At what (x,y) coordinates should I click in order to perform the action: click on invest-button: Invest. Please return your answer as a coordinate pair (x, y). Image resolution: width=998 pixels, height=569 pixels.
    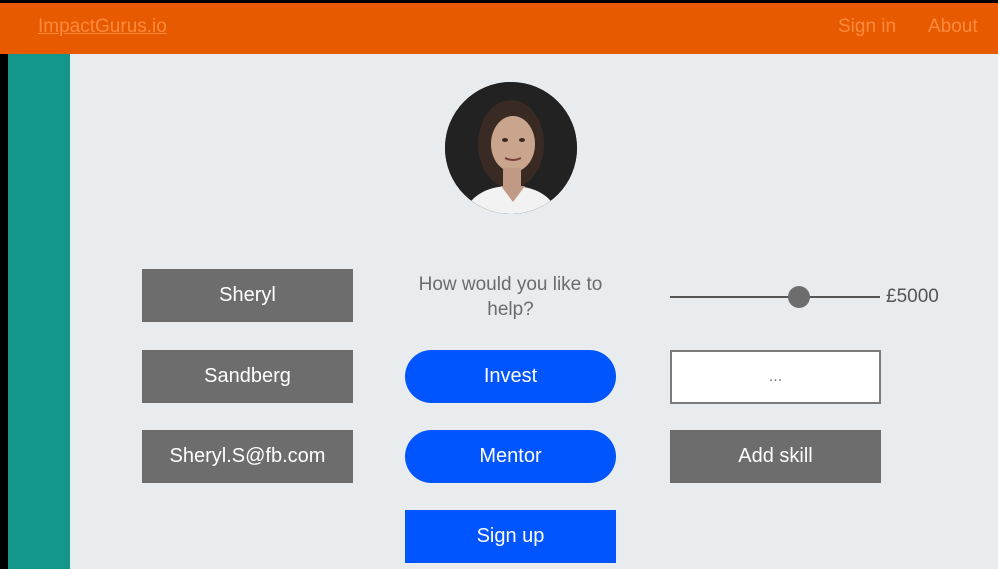
    Looking at the image, I should click on (510, 376).